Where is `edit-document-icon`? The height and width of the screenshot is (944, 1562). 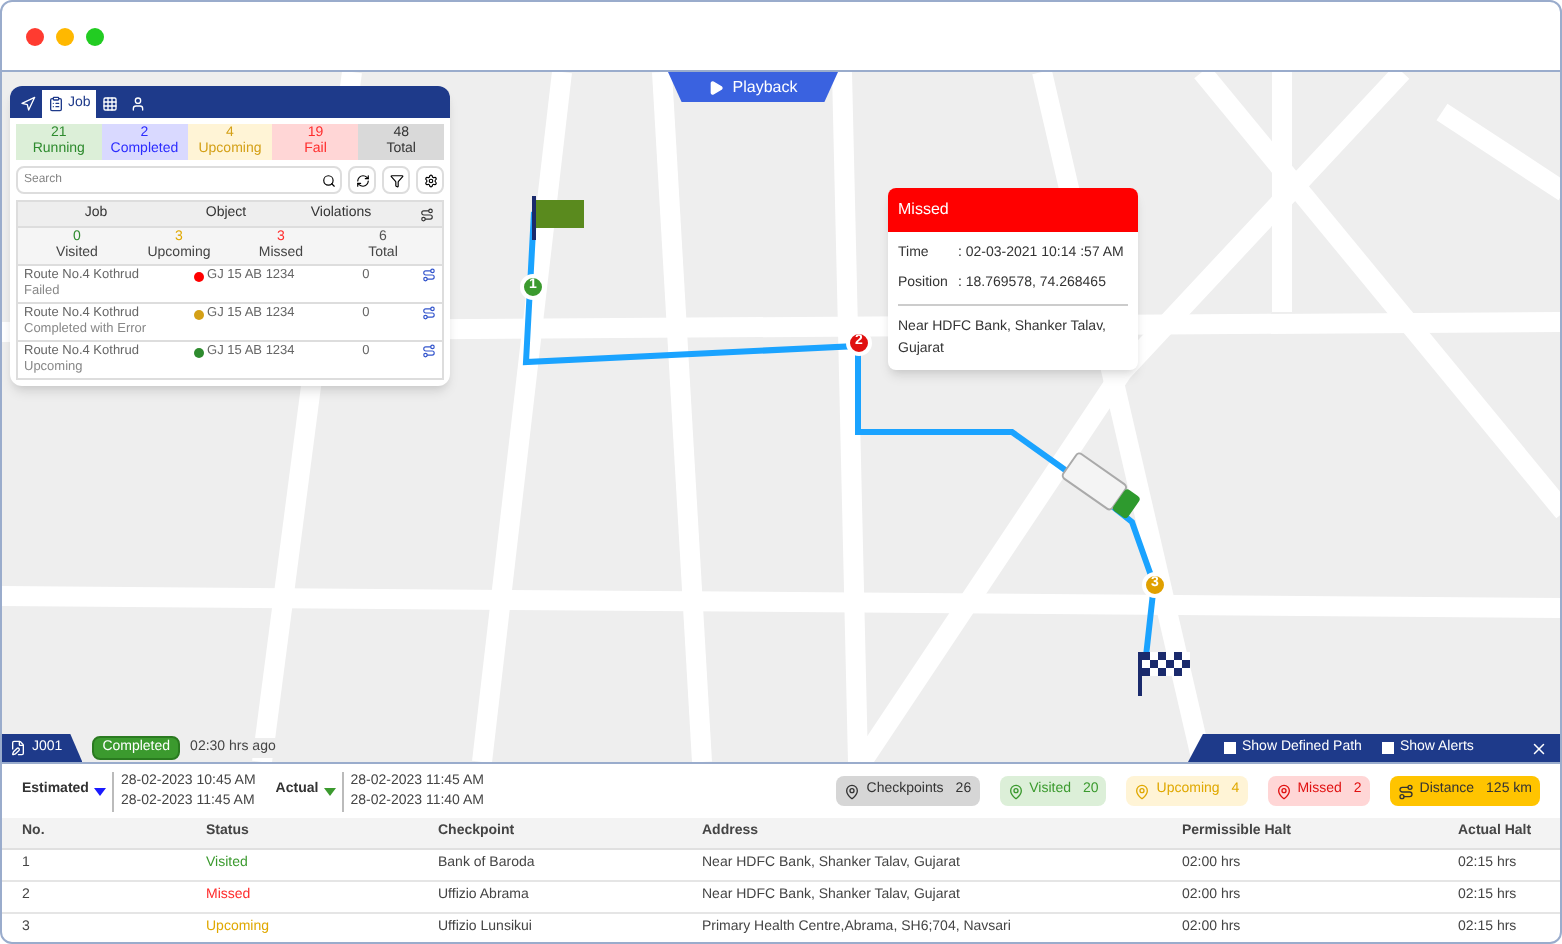
edit-document-icon is located at coordinates (18, 748).